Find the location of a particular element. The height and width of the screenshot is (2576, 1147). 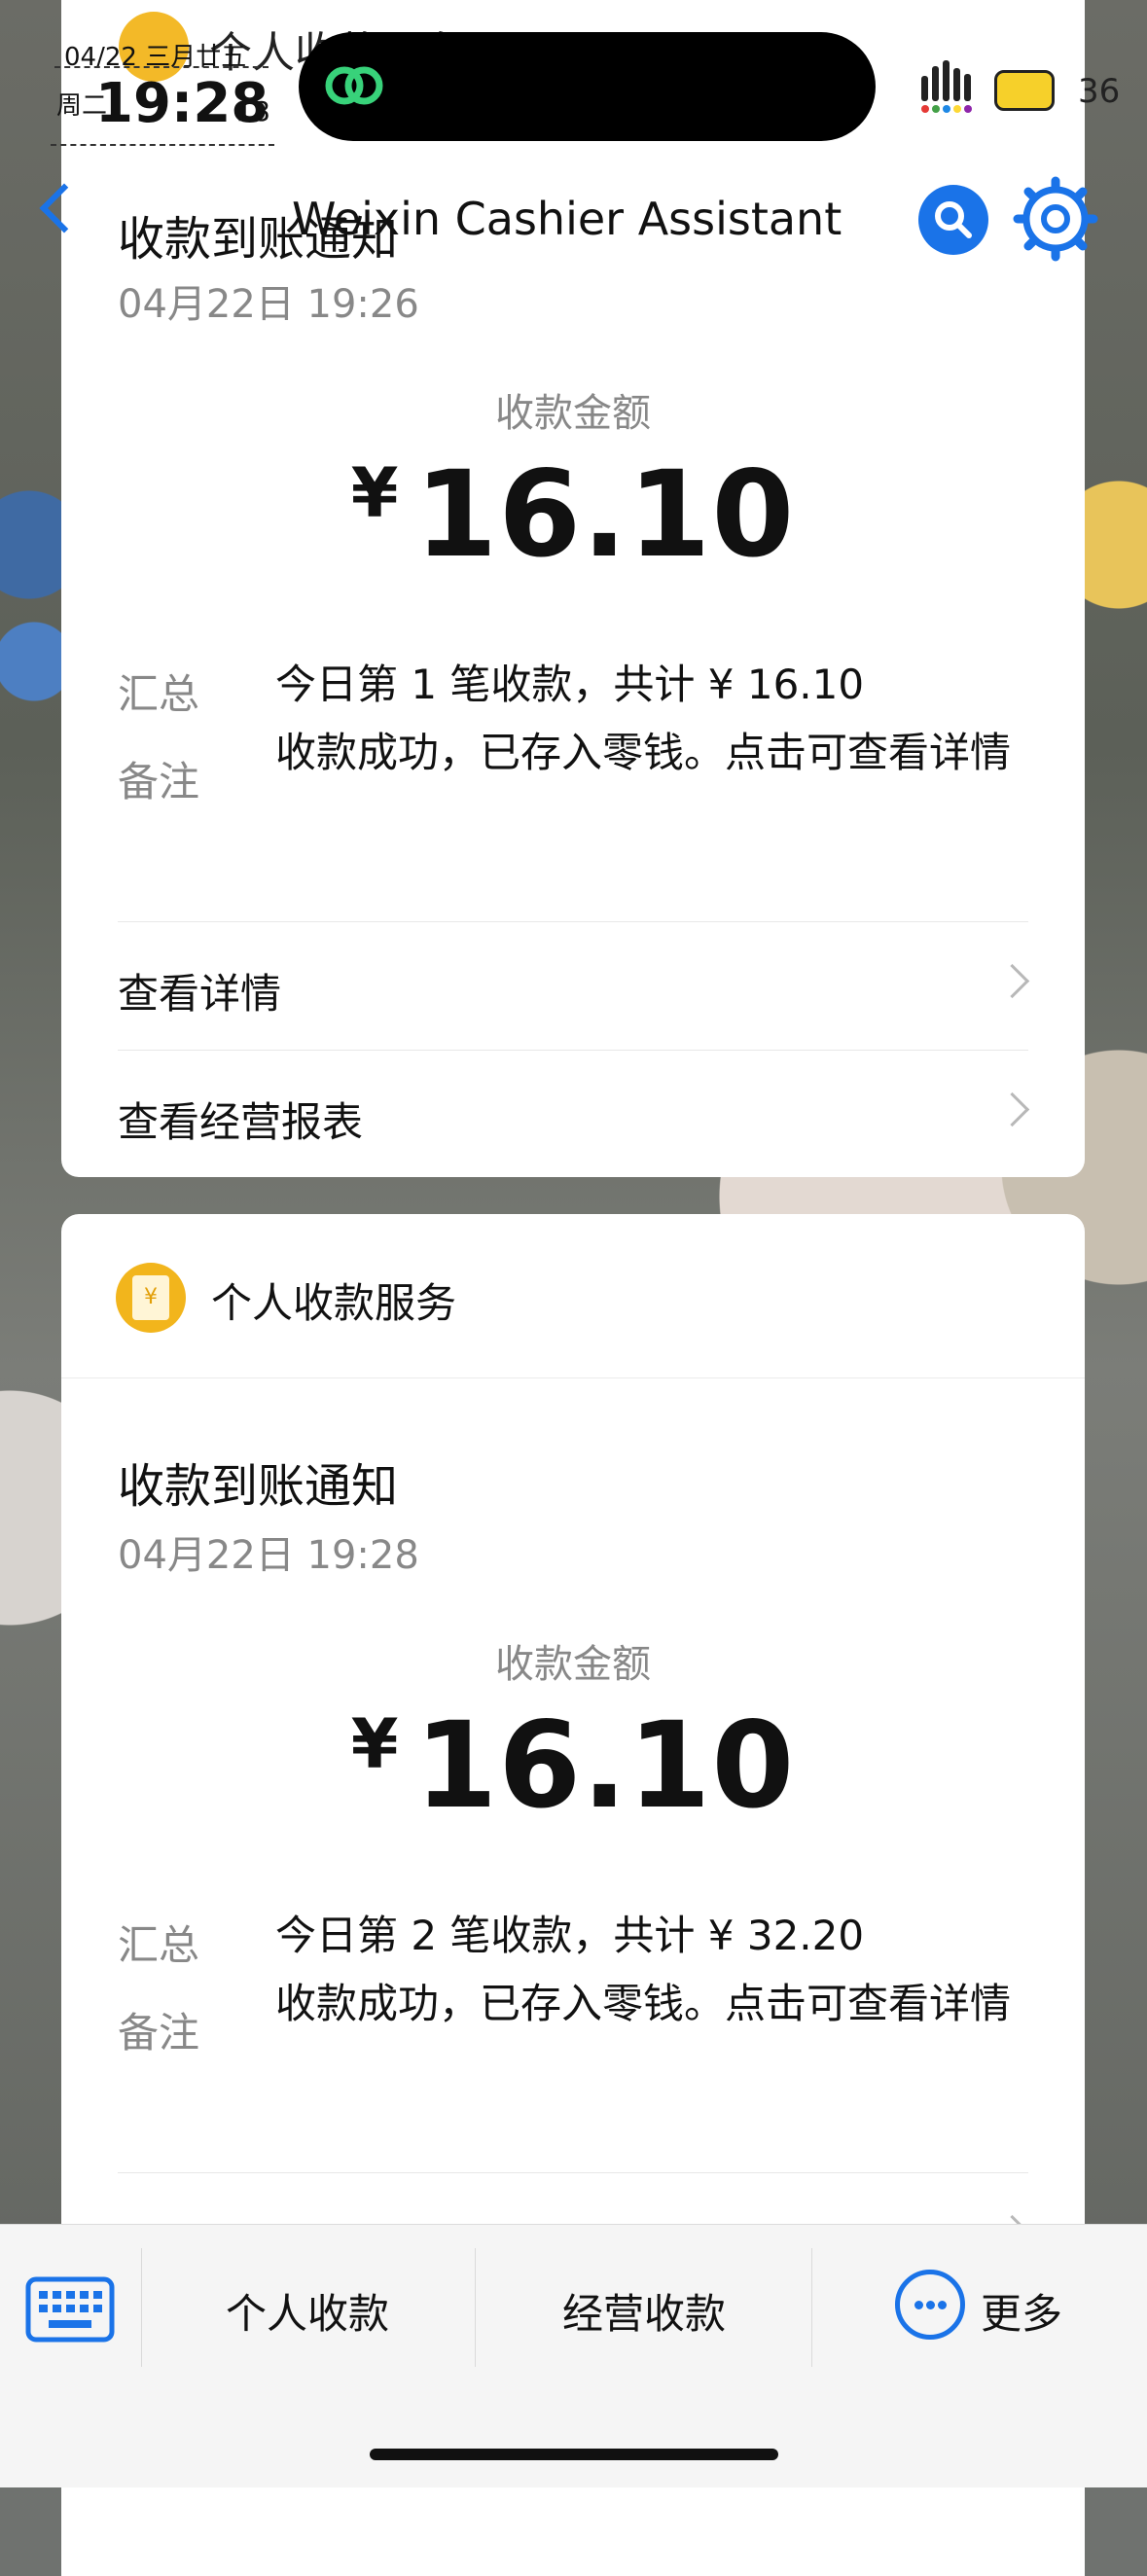

search-button is located at coordinates (953, 220).